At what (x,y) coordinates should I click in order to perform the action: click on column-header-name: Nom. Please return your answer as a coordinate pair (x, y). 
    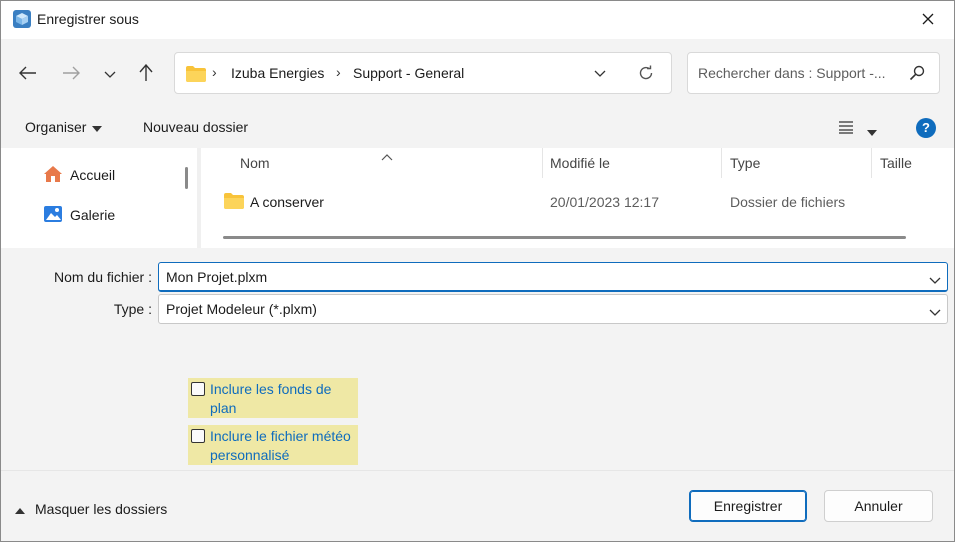
    Looking at the image, I should click on (255, 163).